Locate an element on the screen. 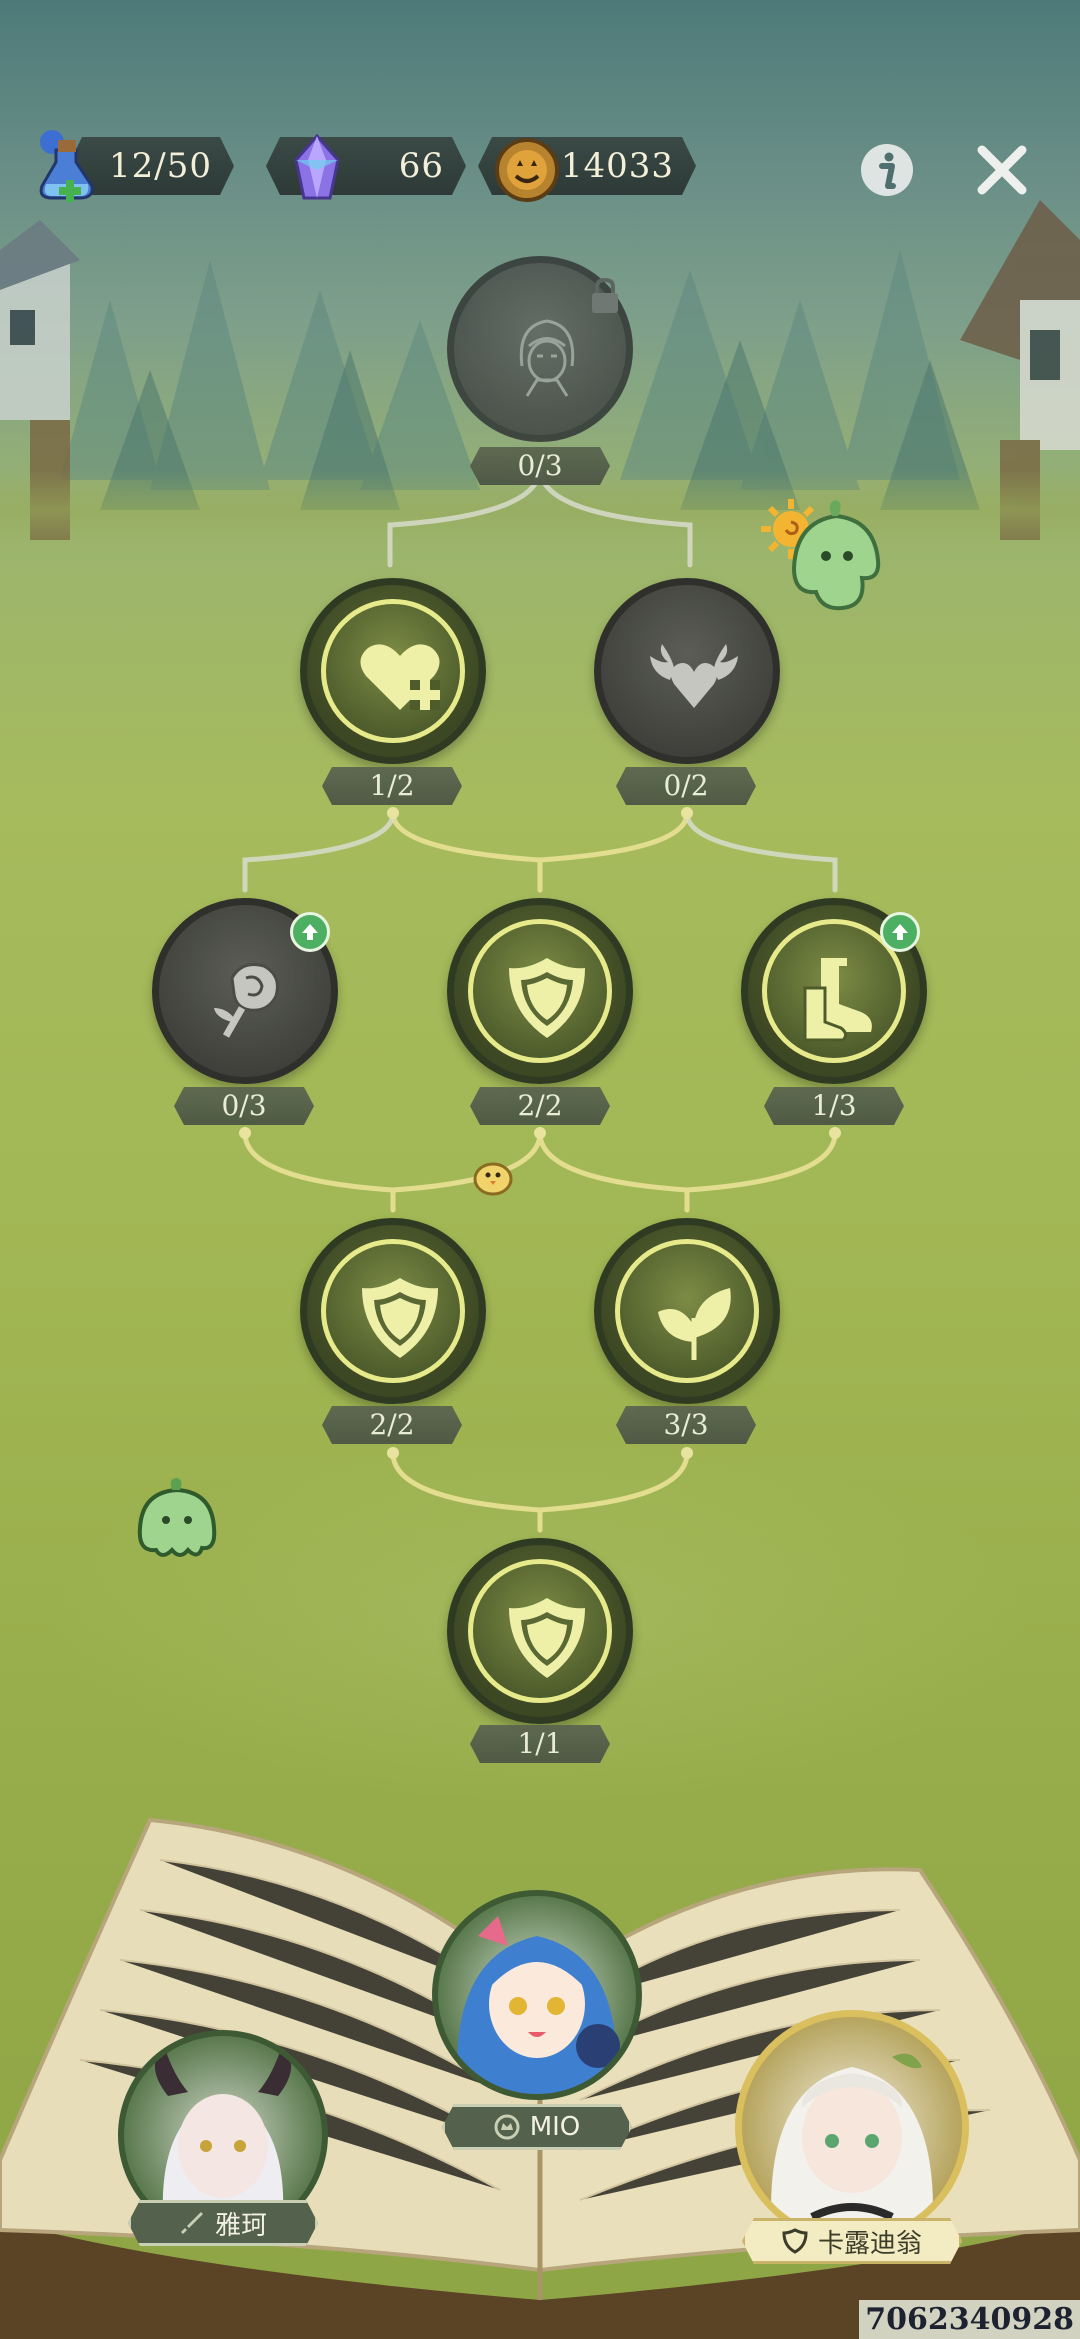  hero-tag-mio: MIO is located at coordinates (537, 2127).